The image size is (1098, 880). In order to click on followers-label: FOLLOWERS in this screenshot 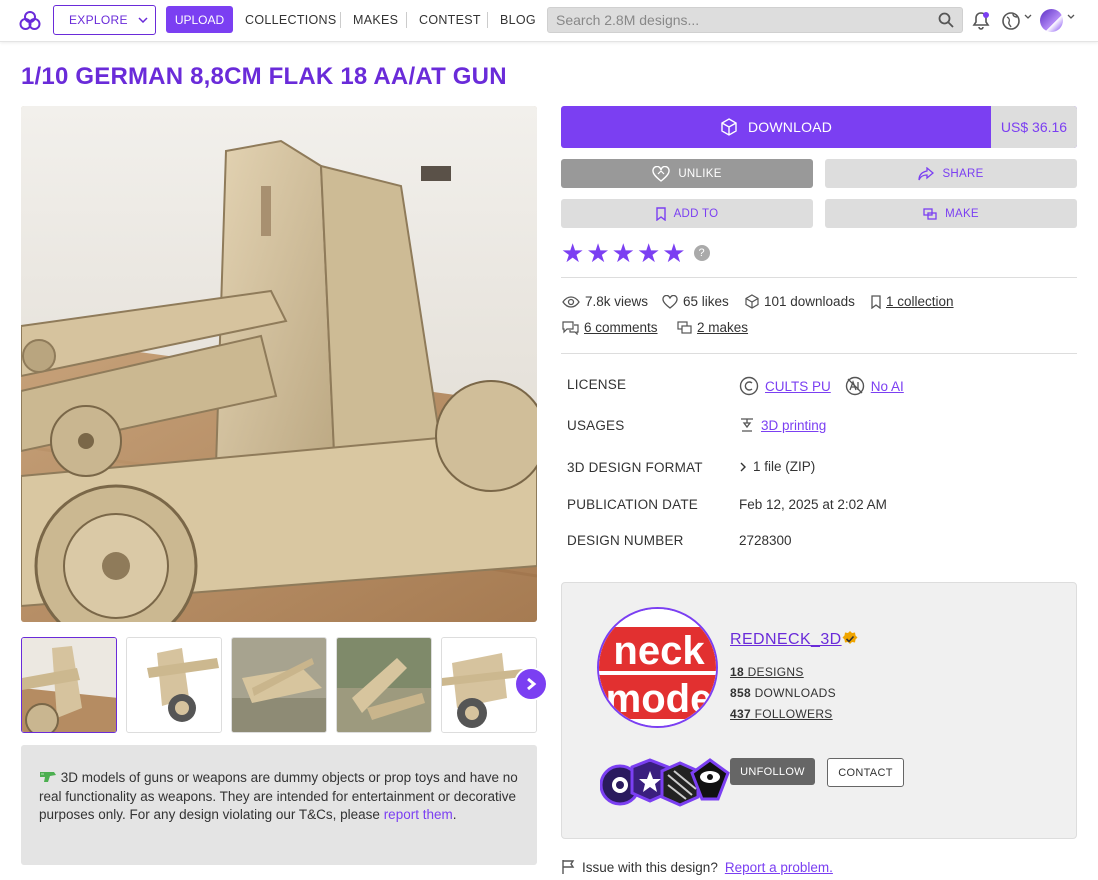, I will do `click(793, 714)`.